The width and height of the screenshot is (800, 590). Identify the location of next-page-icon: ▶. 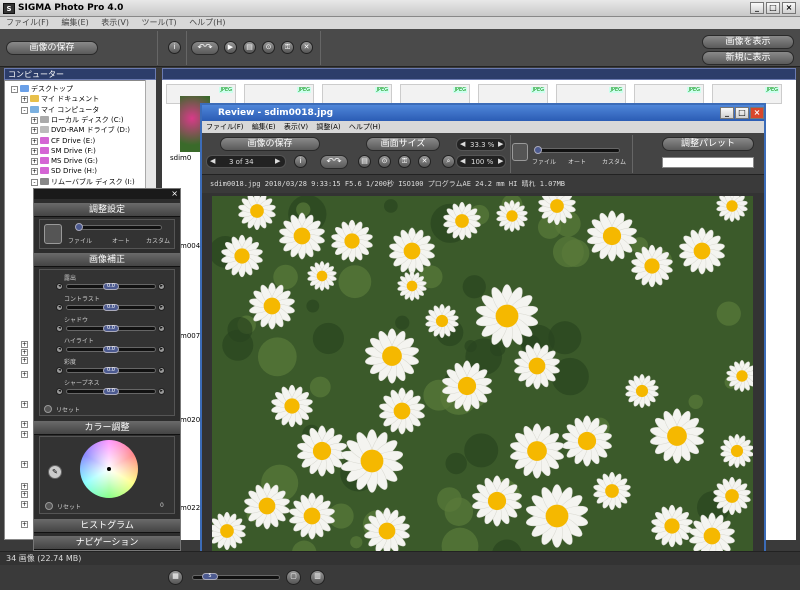
(277, 161).